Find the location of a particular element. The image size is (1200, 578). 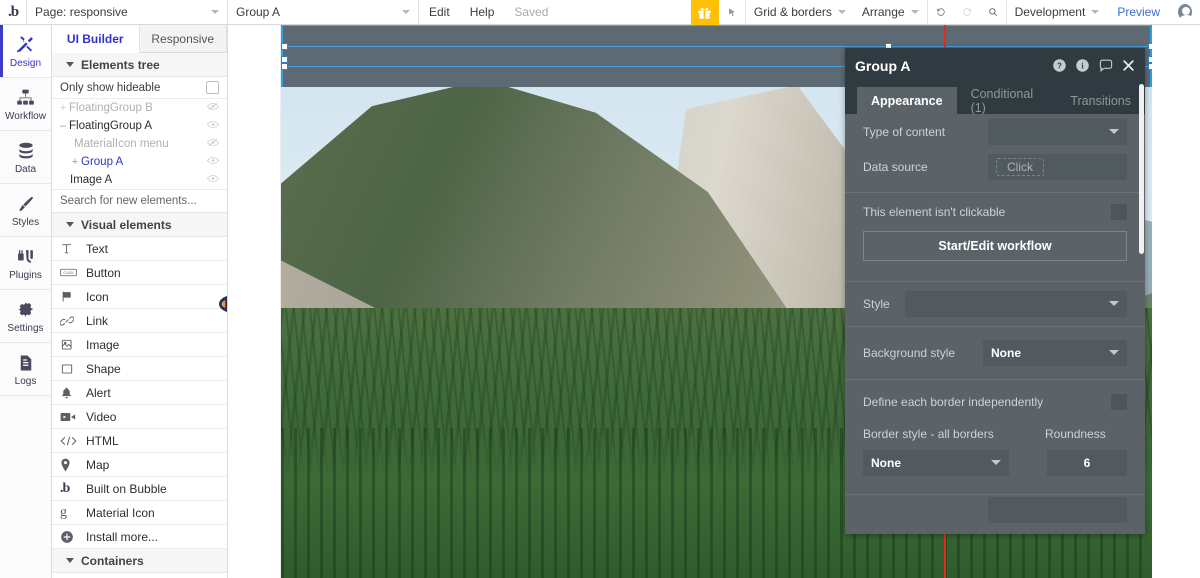

containers-section-header: Containers is located at coordinates (139, 561).